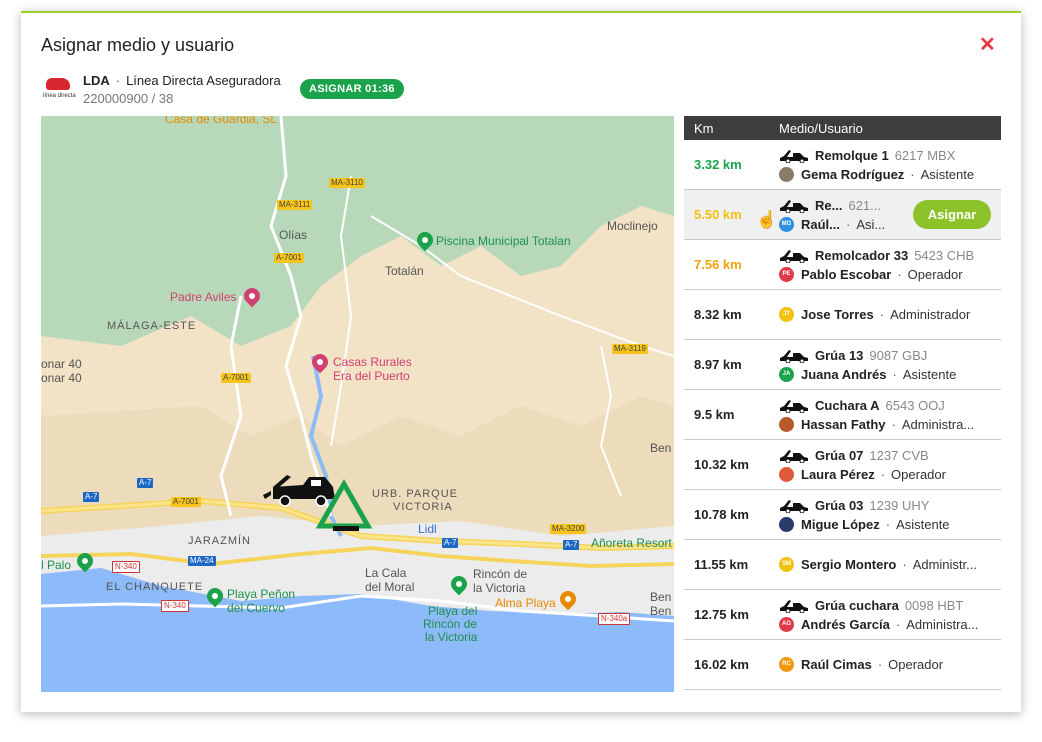 This screenshot has height=742, width=1042. Describe the element at coordinates (987, 45) in the screenshot. I see `close-icon: ✕` at that location.